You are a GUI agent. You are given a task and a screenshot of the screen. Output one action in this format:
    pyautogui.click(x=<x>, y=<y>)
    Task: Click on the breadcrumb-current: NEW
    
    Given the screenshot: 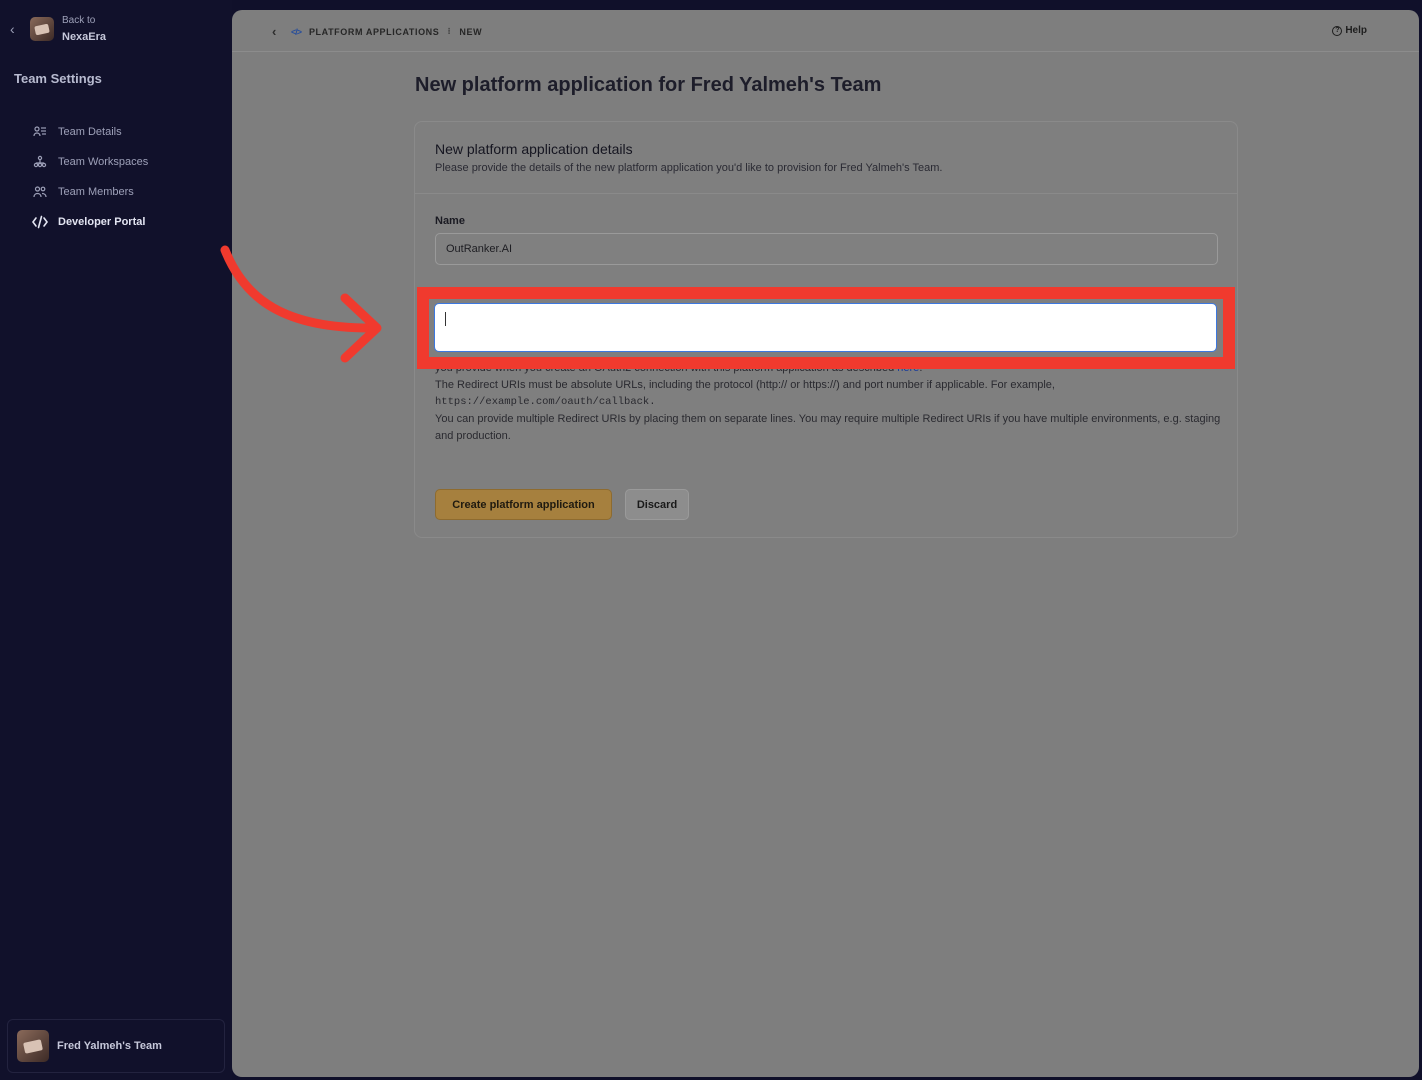 What is the action you would take?
    pyautogui.click(x=471, y=31)
    